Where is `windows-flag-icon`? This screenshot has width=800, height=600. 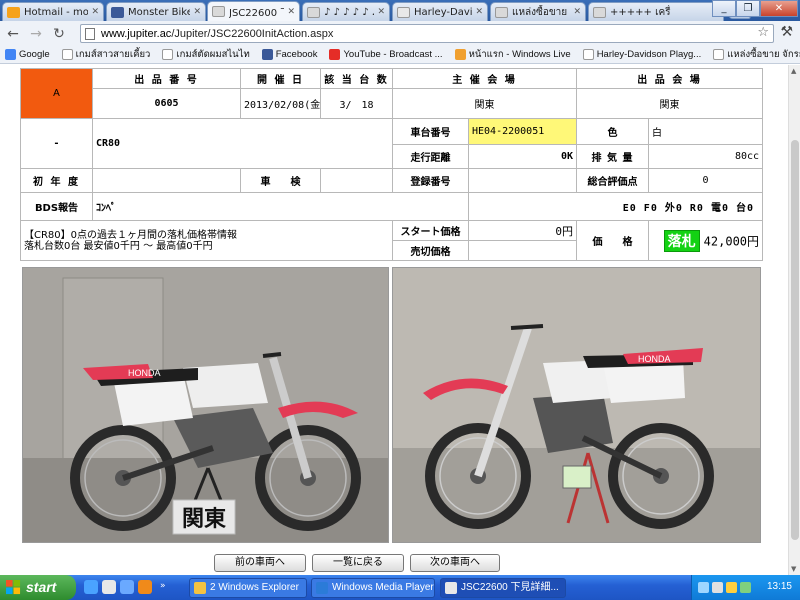 windows-flag-icon is located at coordinates (13, 587).